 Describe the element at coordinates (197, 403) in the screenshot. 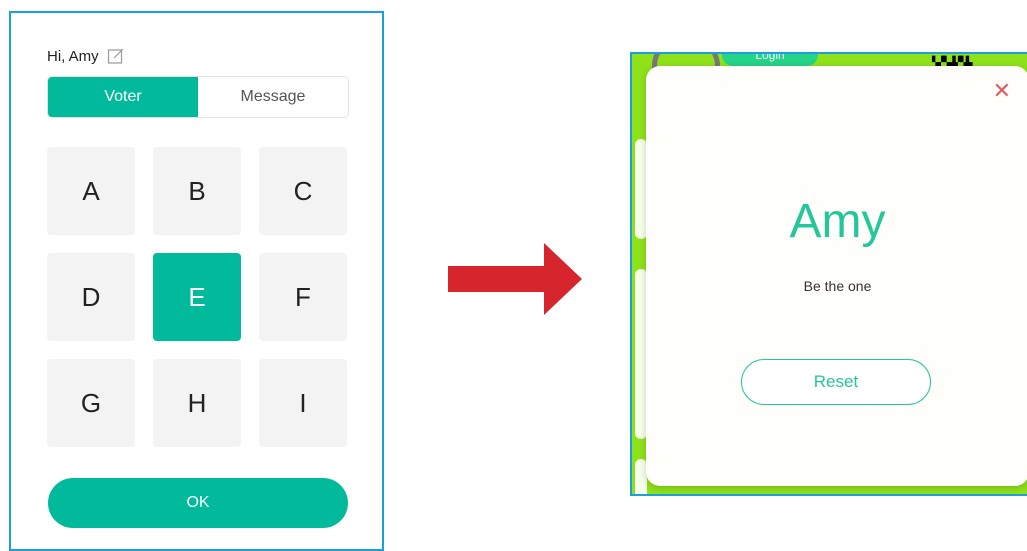

I see `answer-key-h: H` at that location.